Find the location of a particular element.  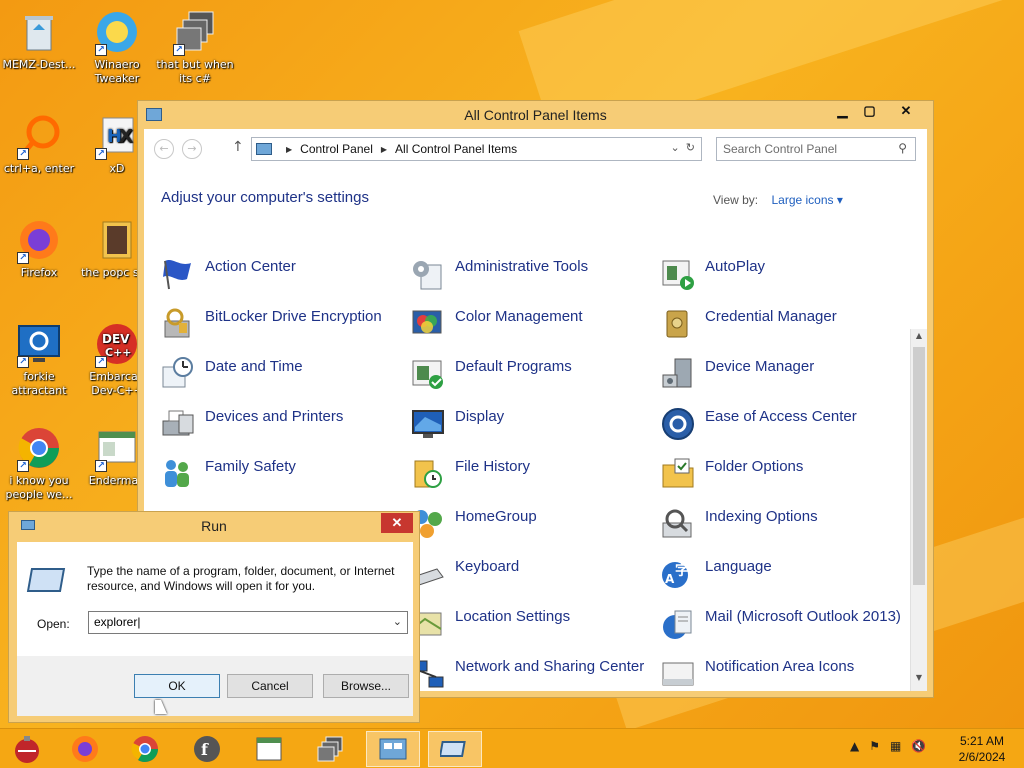

device-manager-icon is located at coordinates (677, 373).